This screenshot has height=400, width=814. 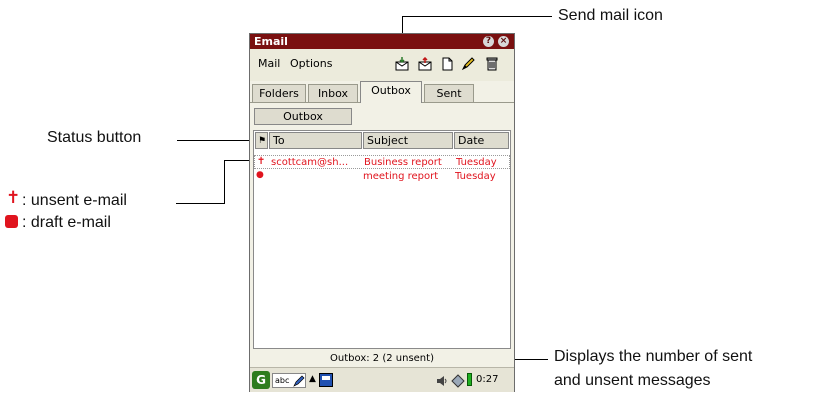 I want to click on keyboard-icon, so click(x=326, y=380).